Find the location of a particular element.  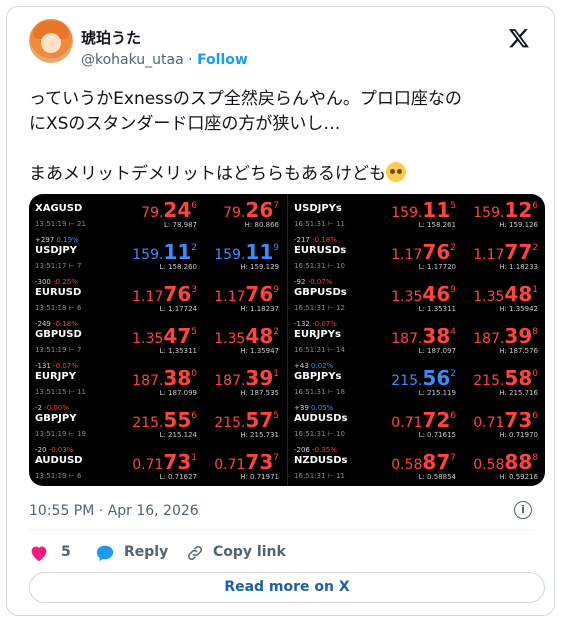

change-points: -92 is located at coordinates (300, 282).